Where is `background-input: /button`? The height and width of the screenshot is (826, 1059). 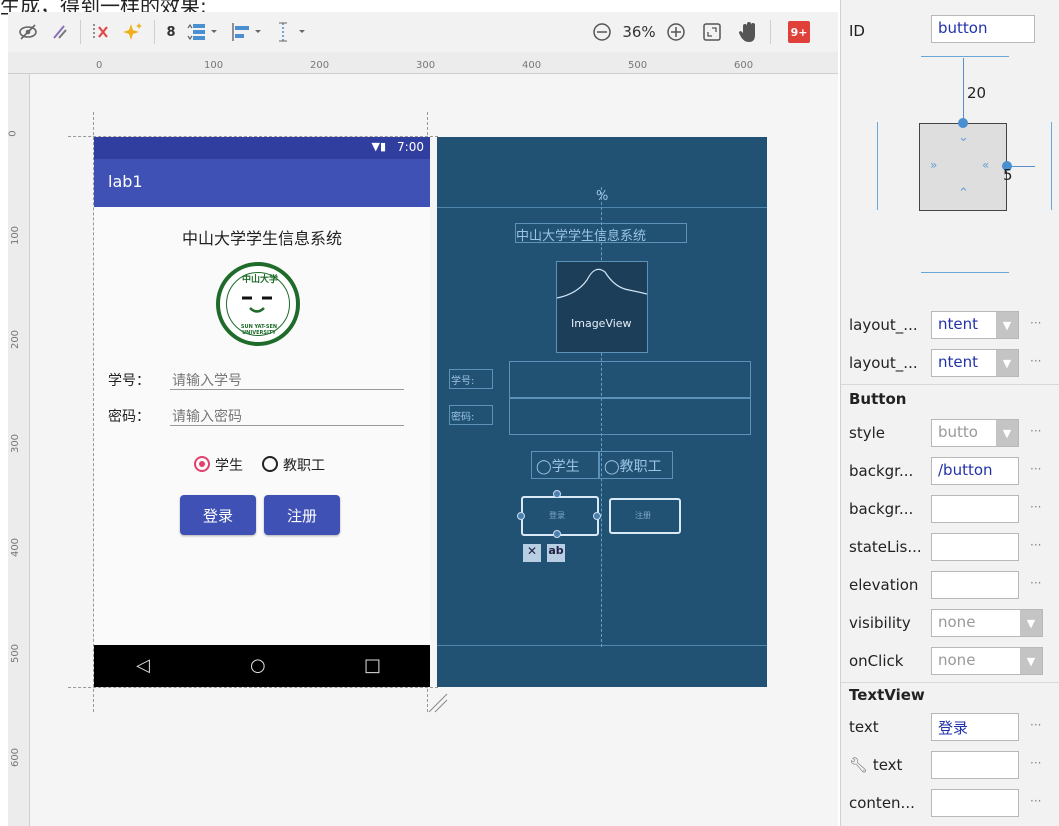 background-input: /button is located at coordinates (975, 471).